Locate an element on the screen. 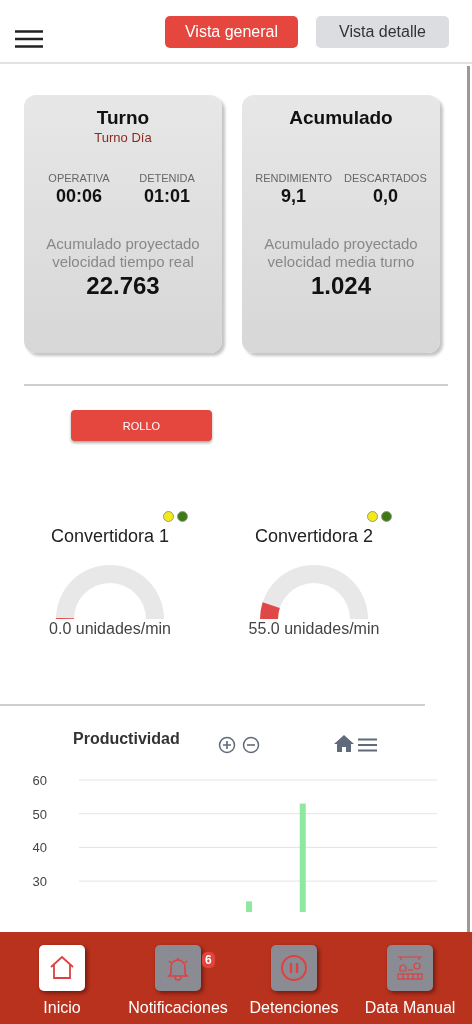 The width and height of the screenshot is (472, 1024). zoom-in-icon is located at coordinates (227, 745).